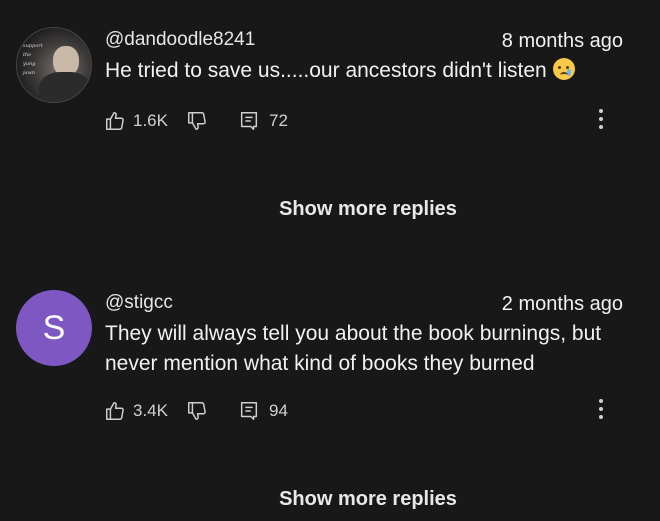 The image size is (660, 521). Describe the element at coordinates (562, 304) in the screenshot. I see `comment-timestamp: 2 months ago` at that location.